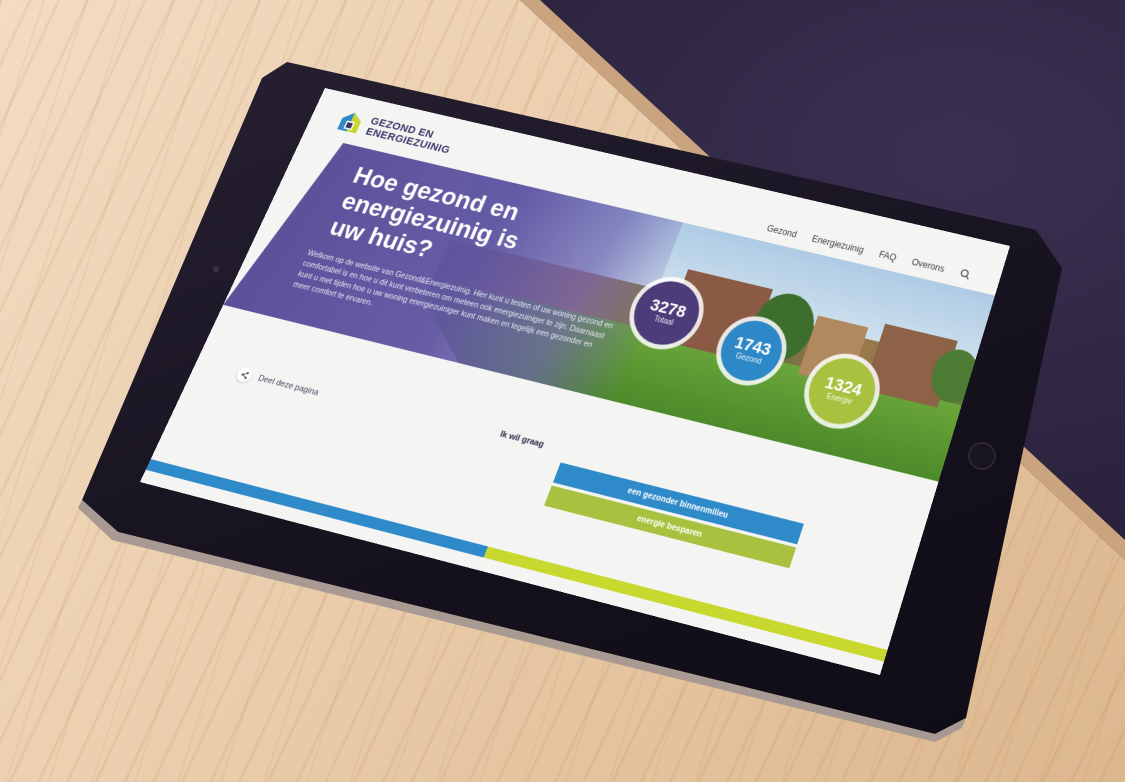 This screenshot has width=1125, height=782. I want to click on nav-item-overons: Overons, so click(928, 265).